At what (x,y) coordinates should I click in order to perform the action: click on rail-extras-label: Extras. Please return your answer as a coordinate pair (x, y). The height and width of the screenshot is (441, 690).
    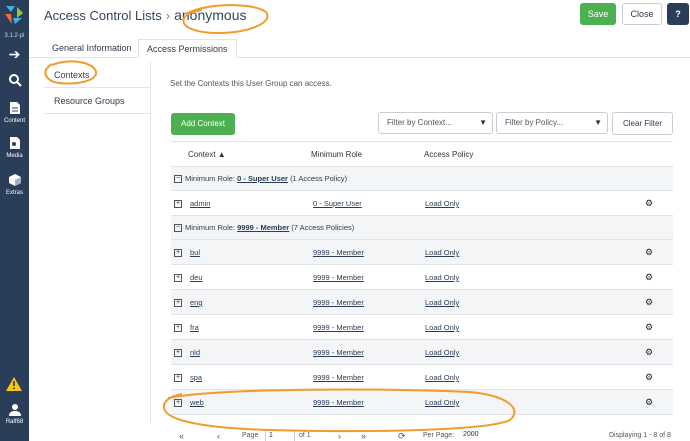
    Looking at the image, I should click on (14, 193).